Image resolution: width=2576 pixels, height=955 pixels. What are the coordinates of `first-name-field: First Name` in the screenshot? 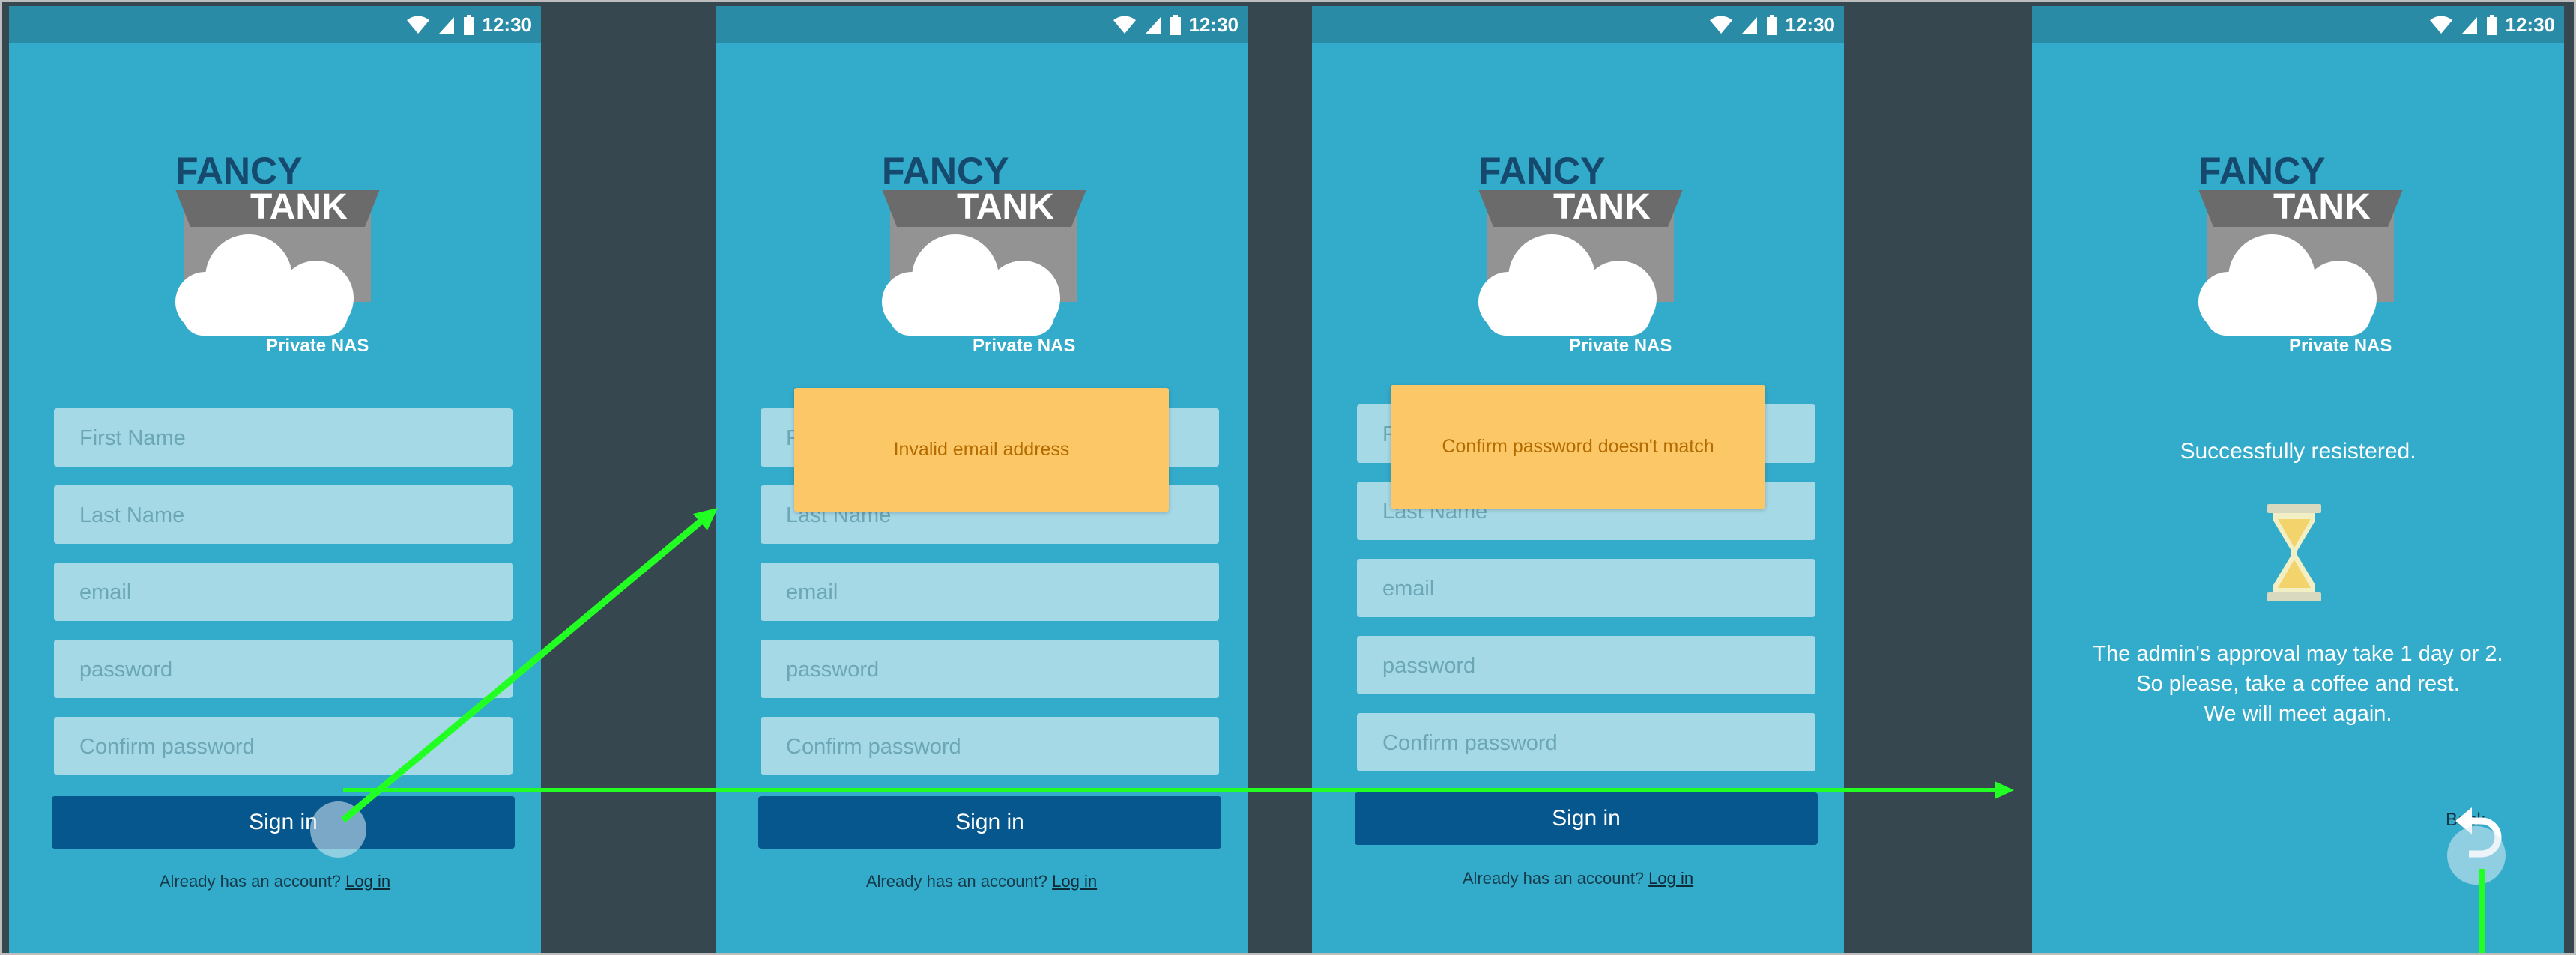 It's located at (283, 437).